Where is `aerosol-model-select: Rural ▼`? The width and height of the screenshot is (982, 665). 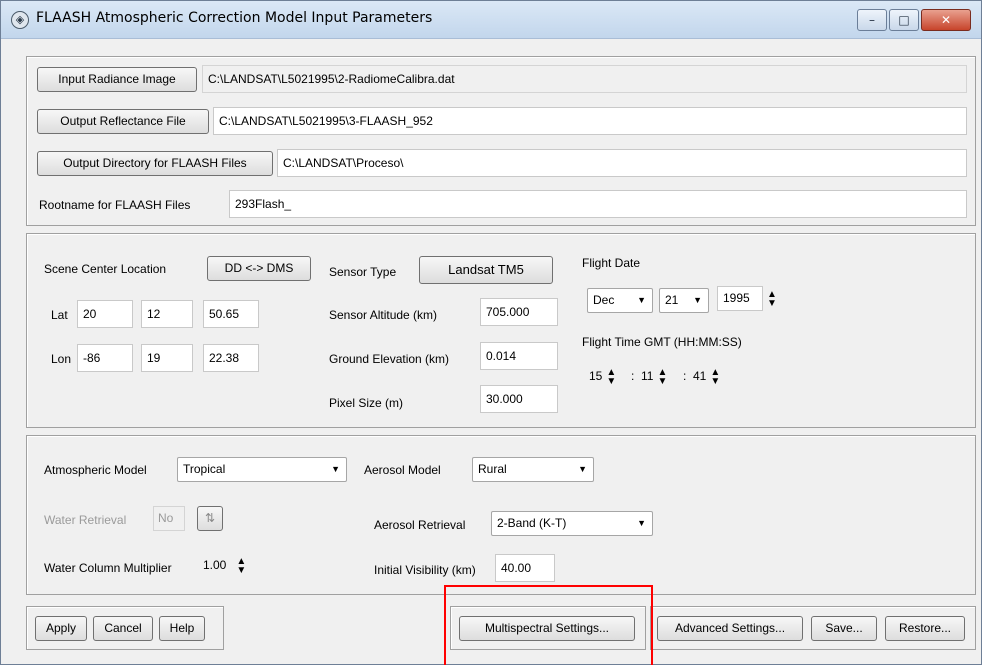
aerosol-model-select: Rural ▼ is located at coordinates (533, 469).